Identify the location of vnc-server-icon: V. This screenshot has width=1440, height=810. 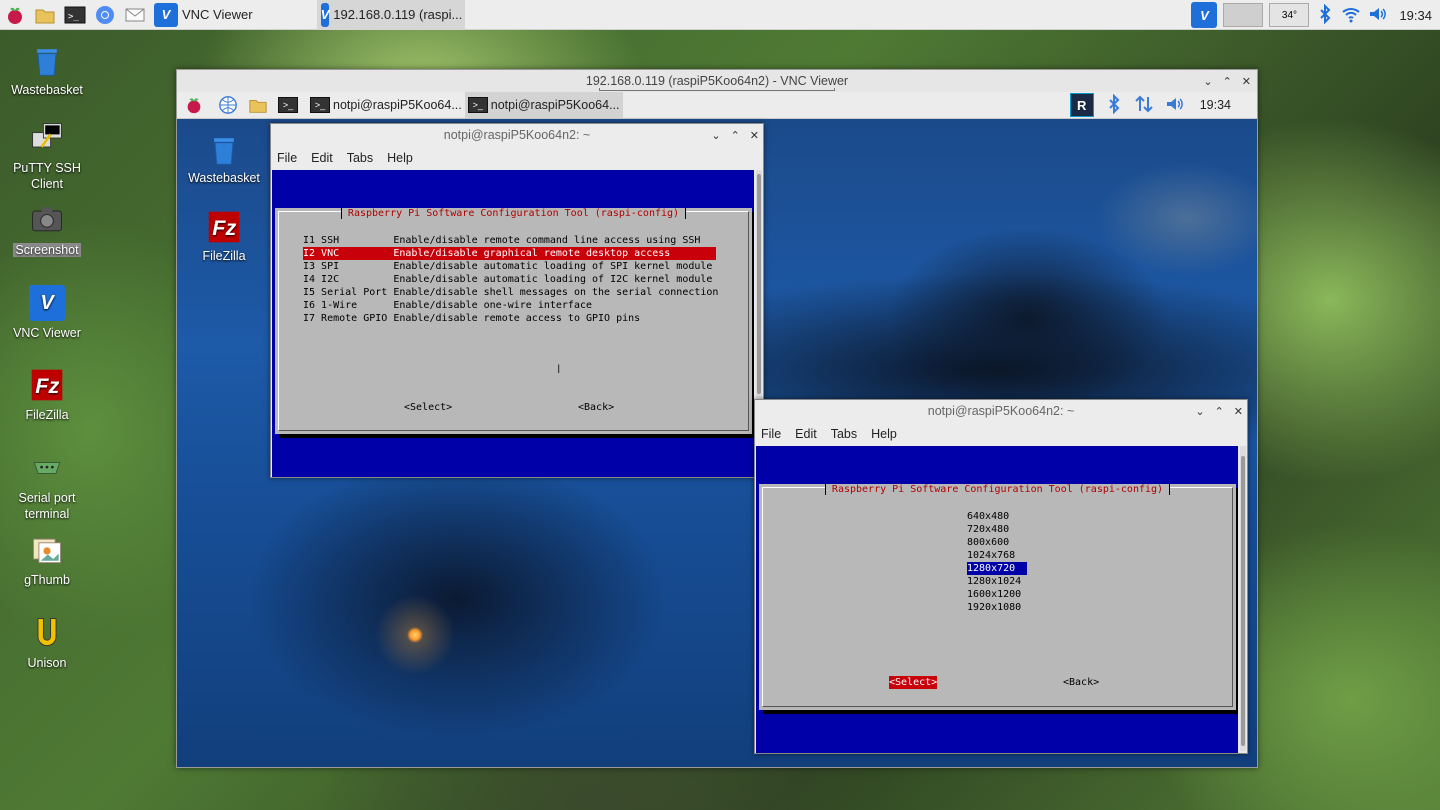
(1204, 15).